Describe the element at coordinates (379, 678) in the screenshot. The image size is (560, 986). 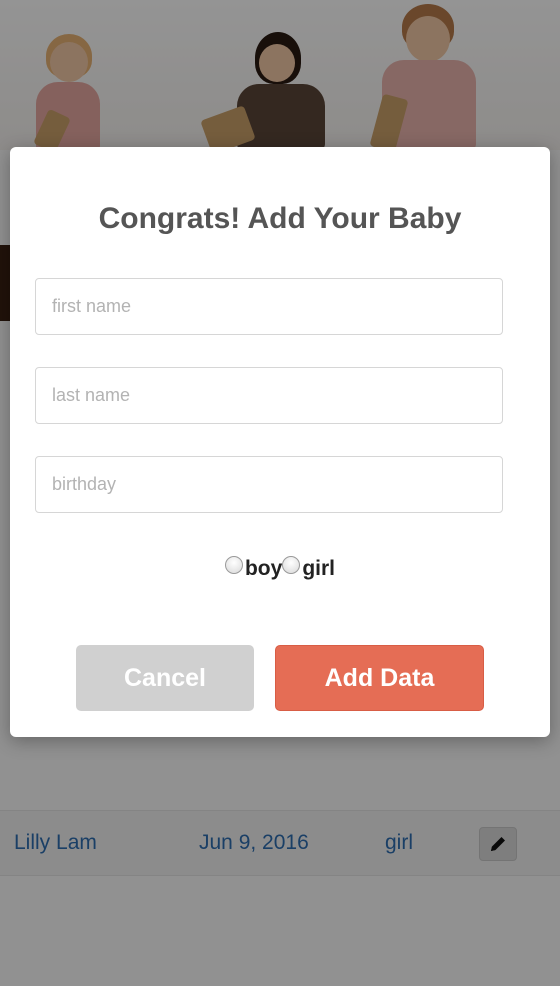
I see `add-data-button: Add Data` at that location.